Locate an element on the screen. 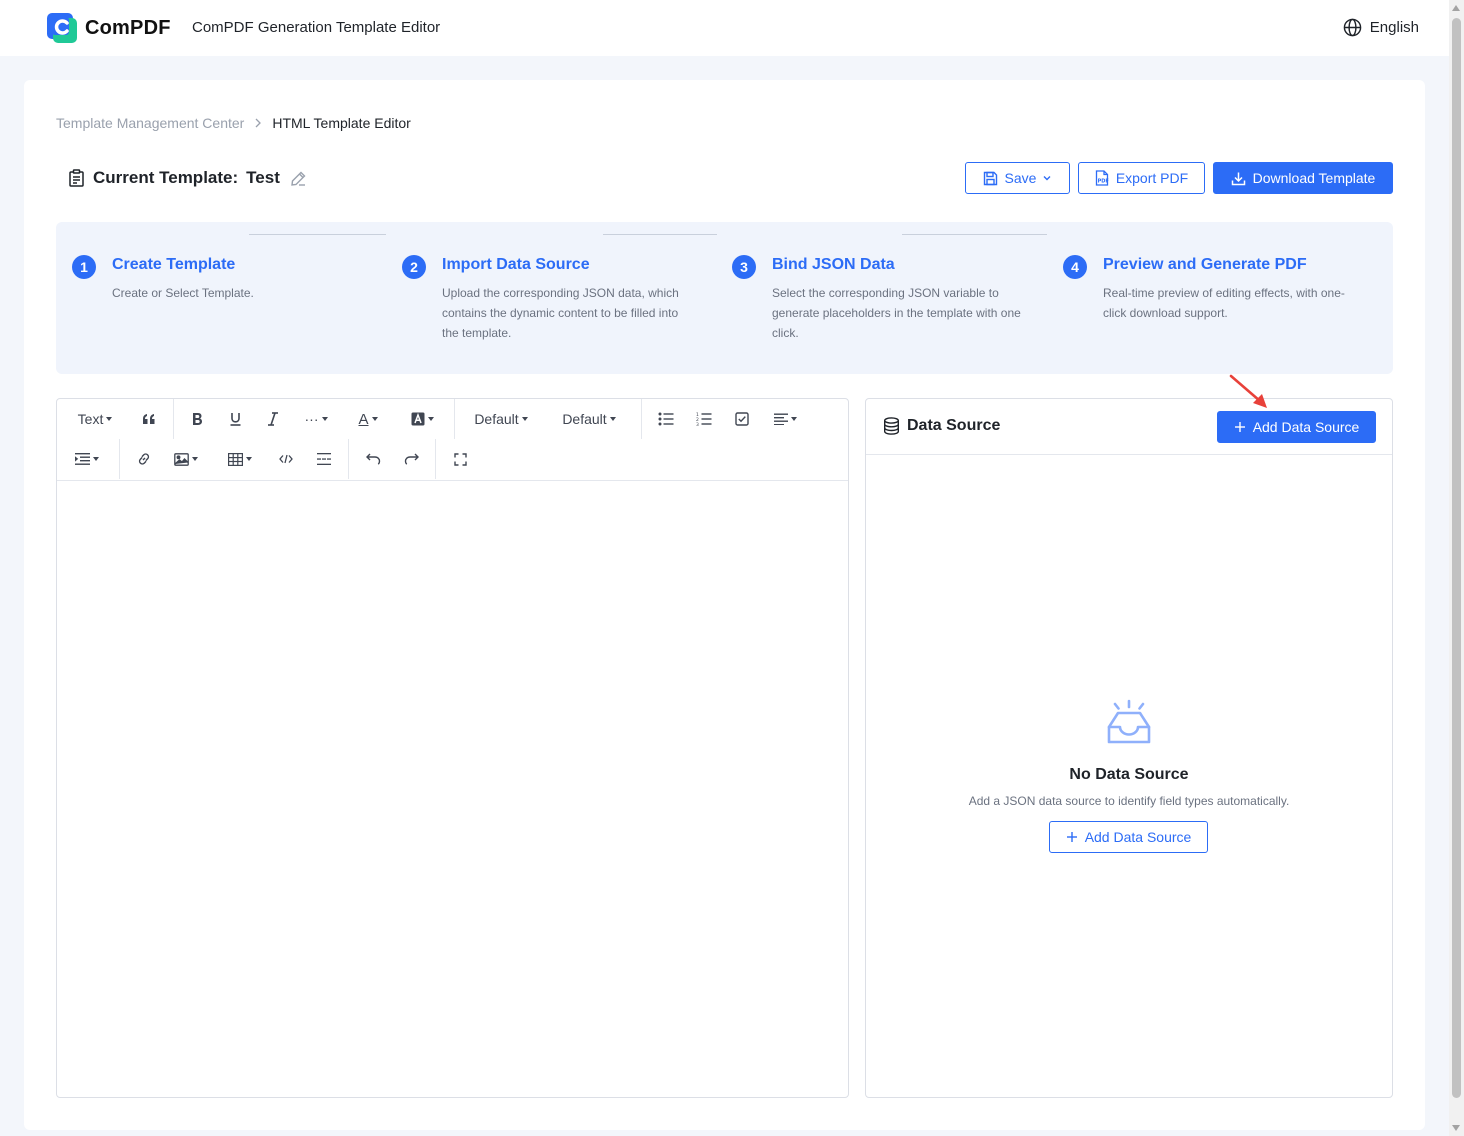 The image size is (1464, 1136). text-align-dropdown is located at coordinates (785, 419).